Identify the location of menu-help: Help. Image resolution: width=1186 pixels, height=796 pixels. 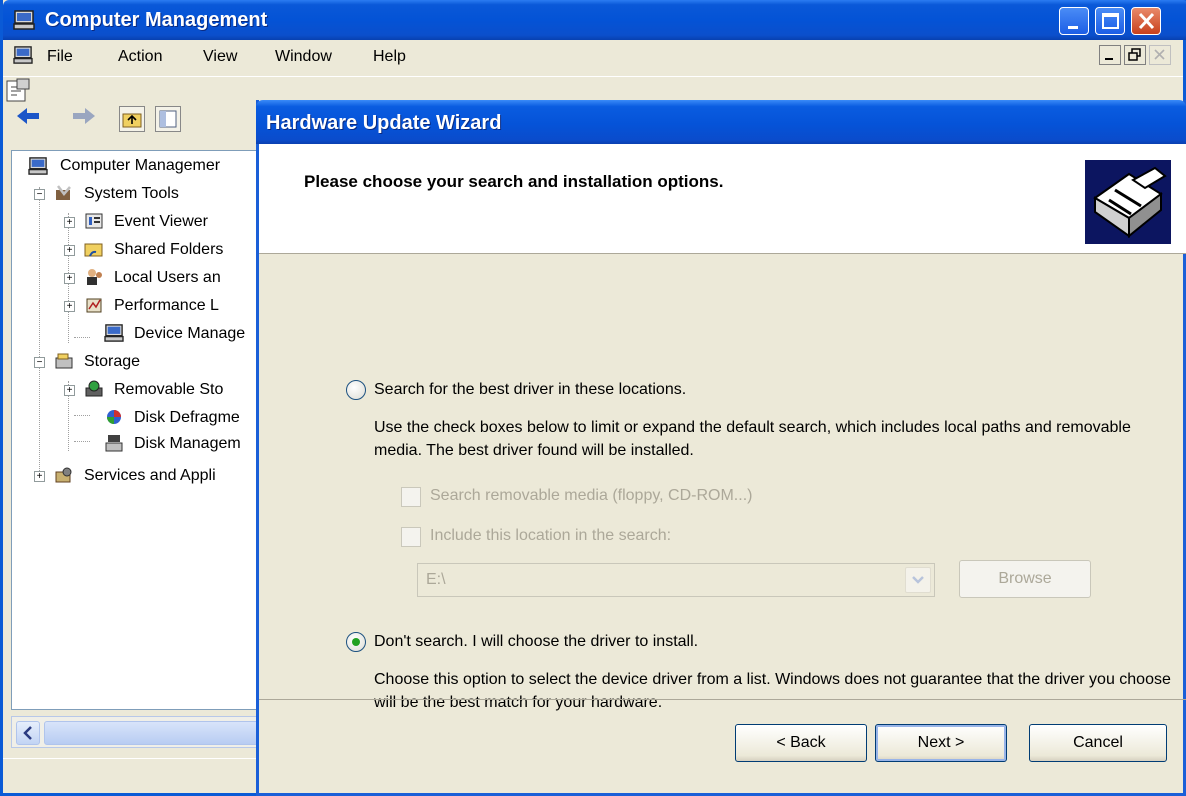
(389, 57).